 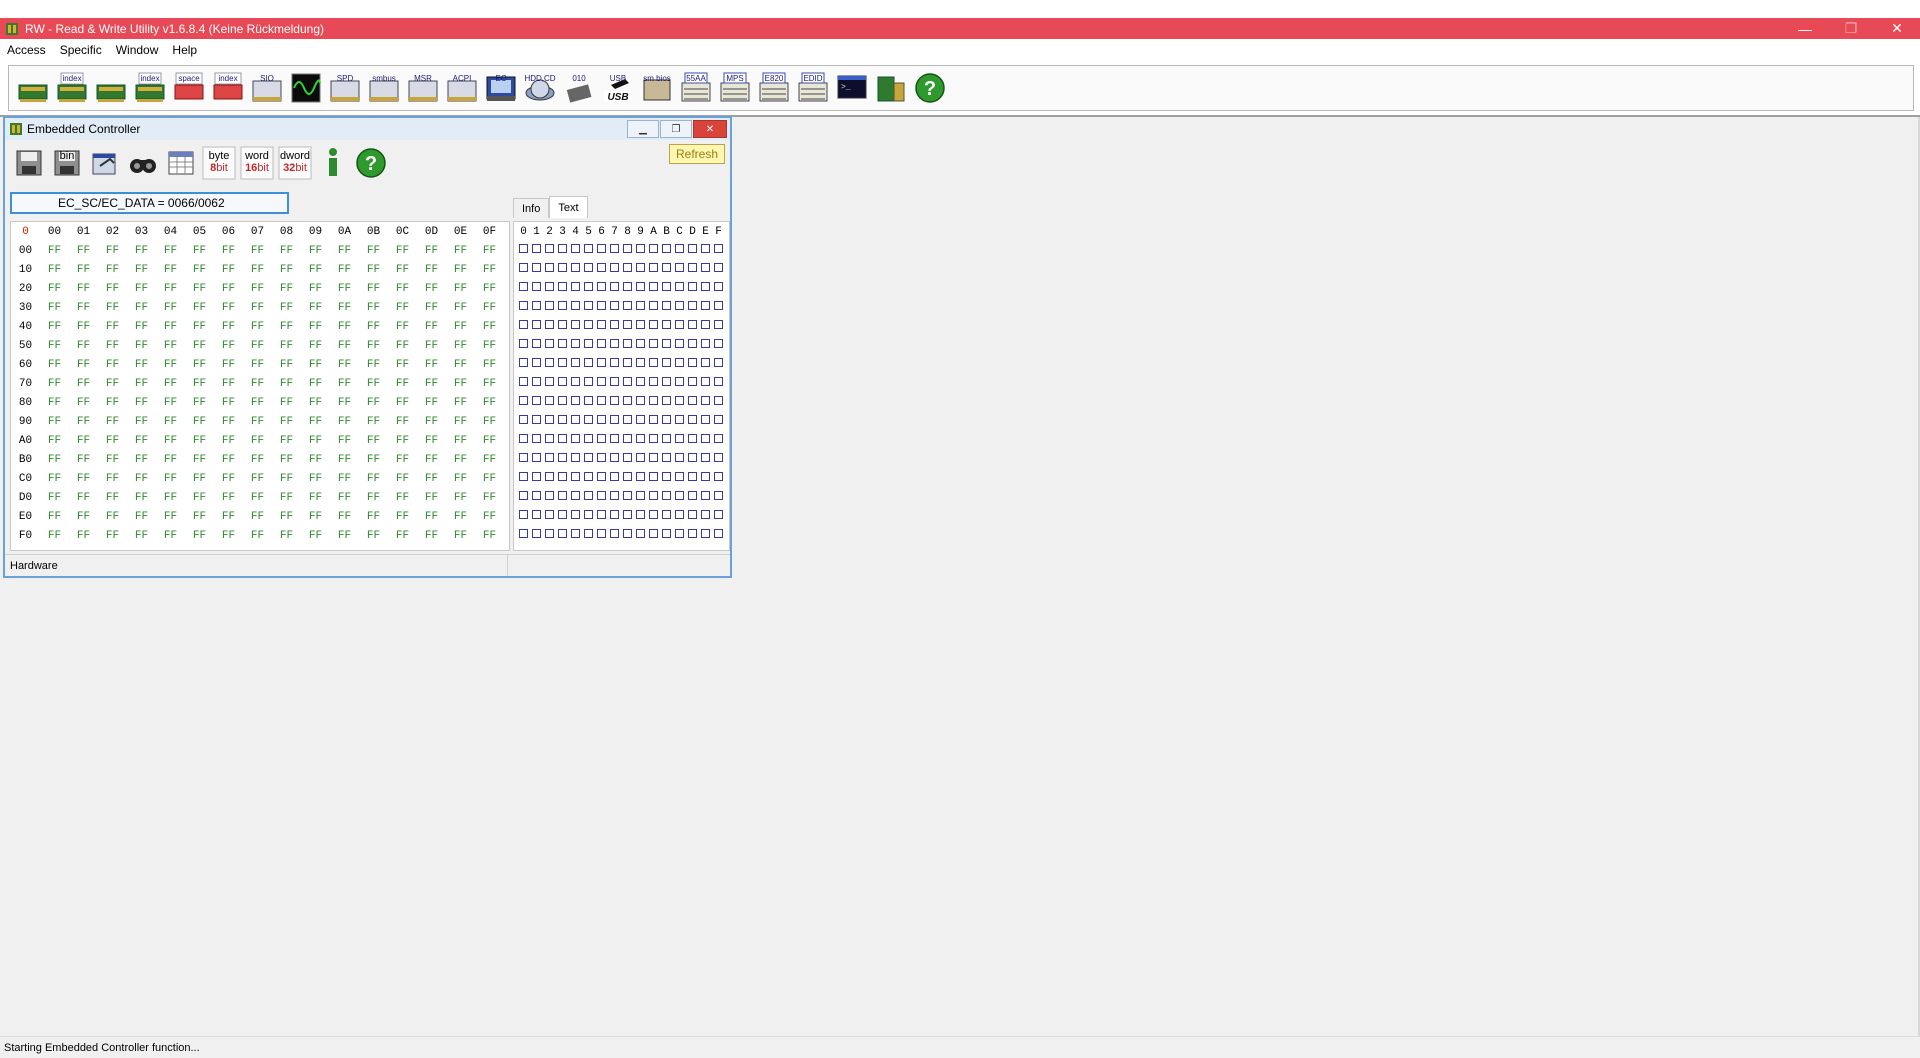 I want to click on e820-button: E820, so click(x=774, y=88).